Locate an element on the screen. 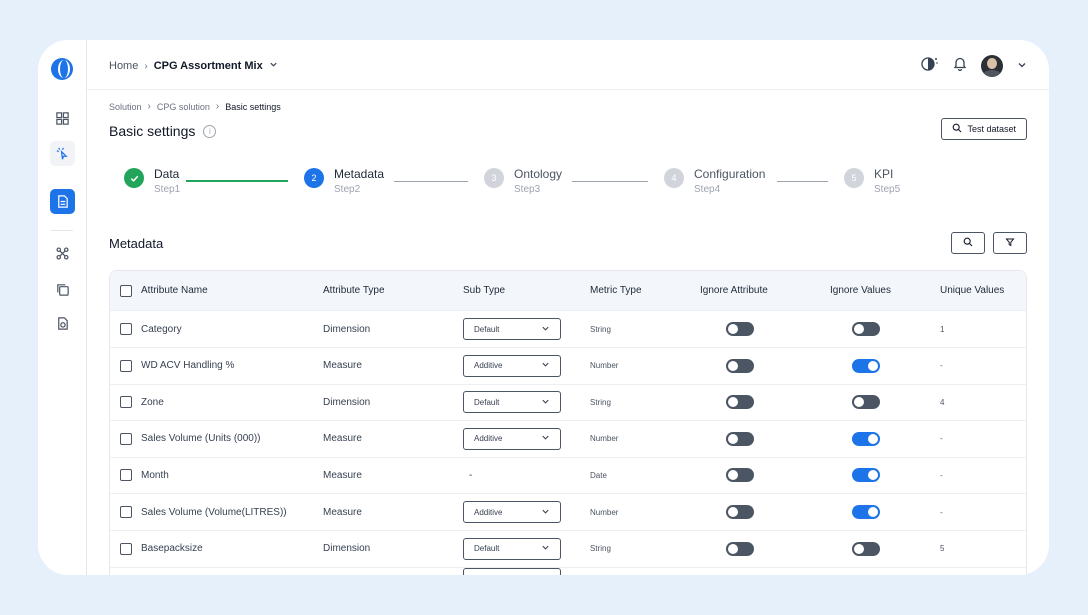 This screenshot has width=1088, height=615. chevron-right-icon: › is located at coordinates (149, 106).